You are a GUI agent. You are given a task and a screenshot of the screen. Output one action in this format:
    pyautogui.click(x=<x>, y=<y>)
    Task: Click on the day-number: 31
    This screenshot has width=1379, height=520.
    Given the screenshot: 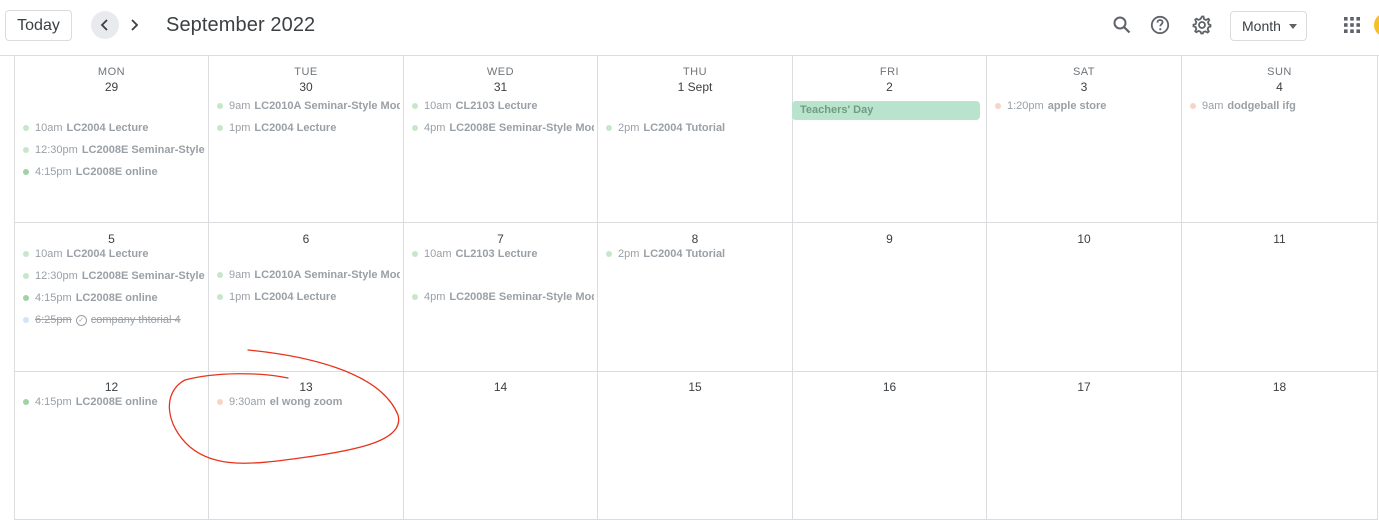 What is the action you would take?
    pyautogui.click(x=500, y=87)
    